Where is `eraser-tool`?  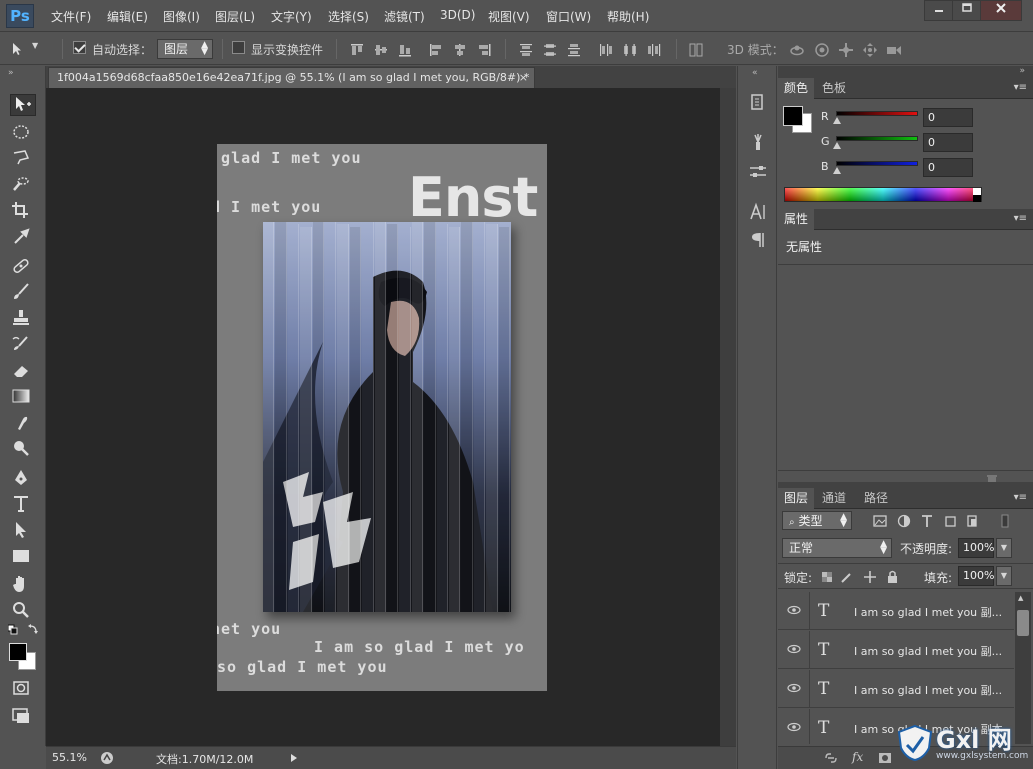
eraser-tool is located at coordinates (23, 371).